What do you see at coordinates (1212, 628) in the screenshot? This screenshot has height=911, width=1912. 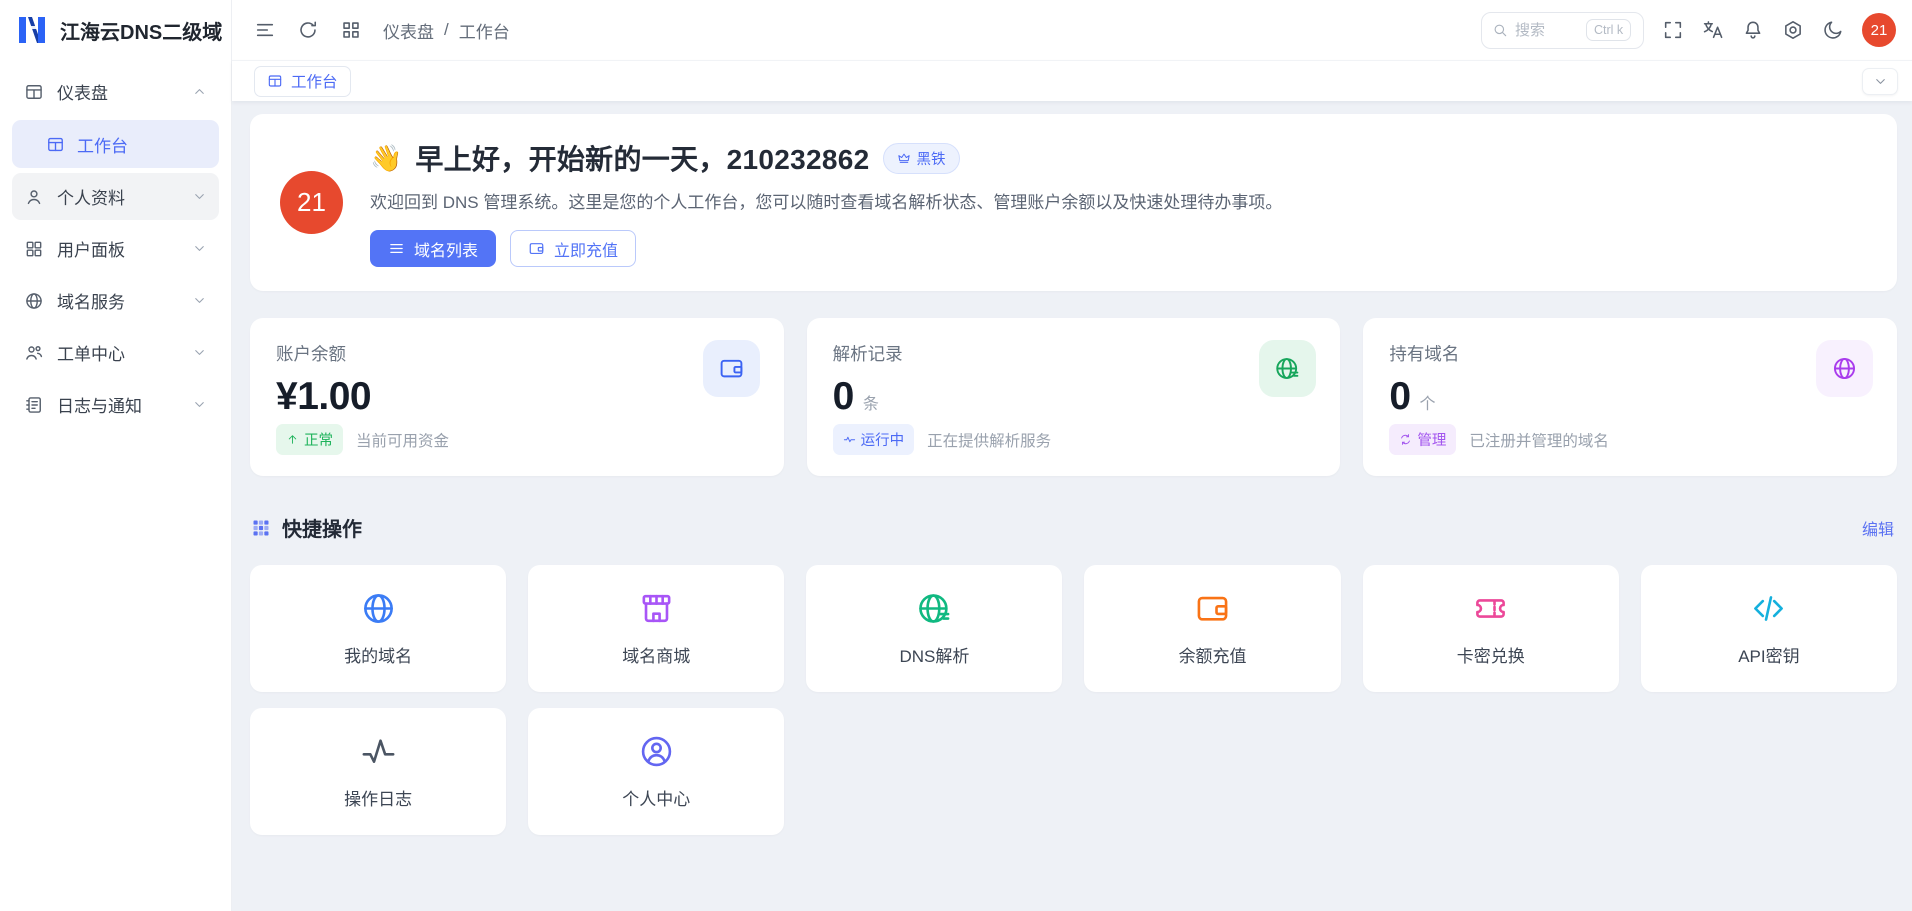 I see `quick-action-card: 余额充值` at bounding box center [1212, 628].